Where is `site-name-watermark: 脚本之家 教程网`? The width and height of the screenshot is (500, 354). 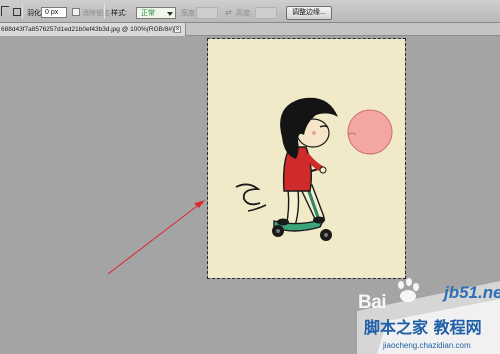
site-name-watermark: 脚本之家 教程网 is located at coordinates (423, 327).